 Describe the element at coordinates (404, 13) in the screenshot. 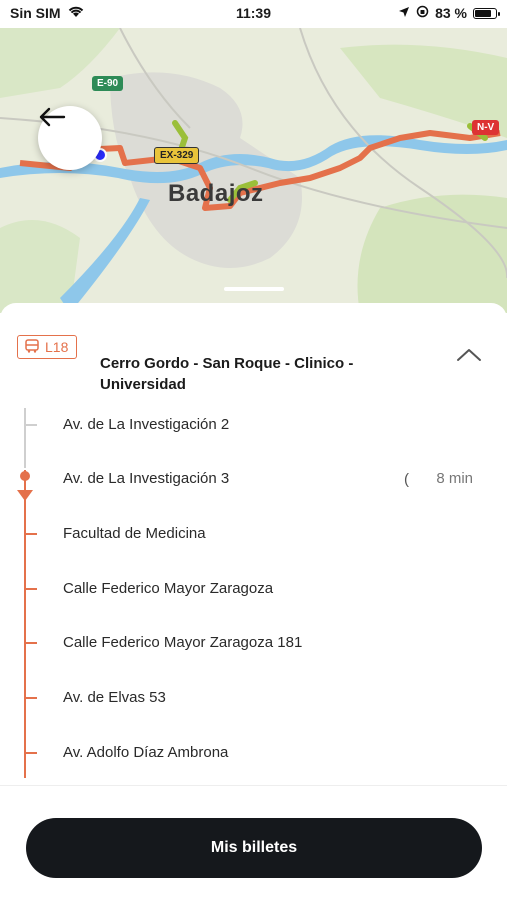

I see `location-arrow-icon` at that location.